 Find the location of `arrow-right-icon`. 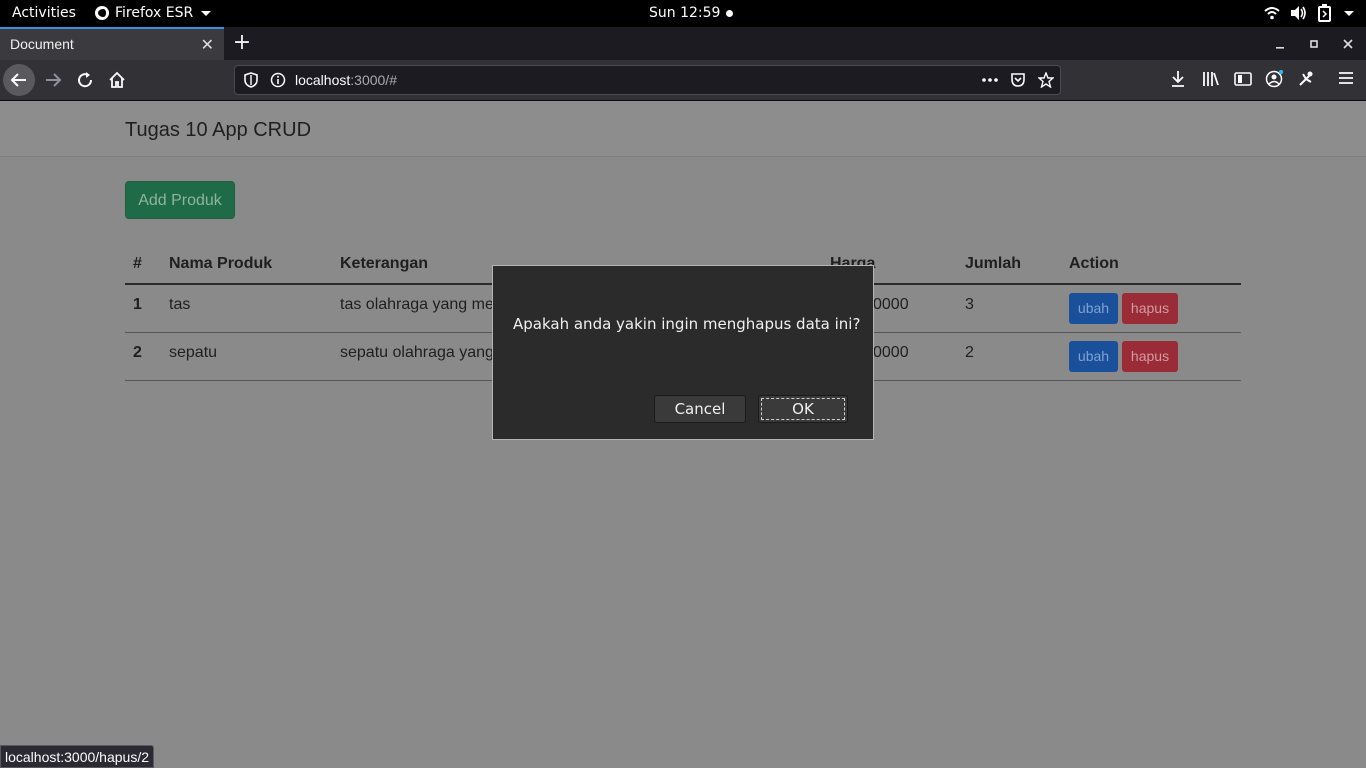

arrow-right-icon is located at coordinates (54, 80).